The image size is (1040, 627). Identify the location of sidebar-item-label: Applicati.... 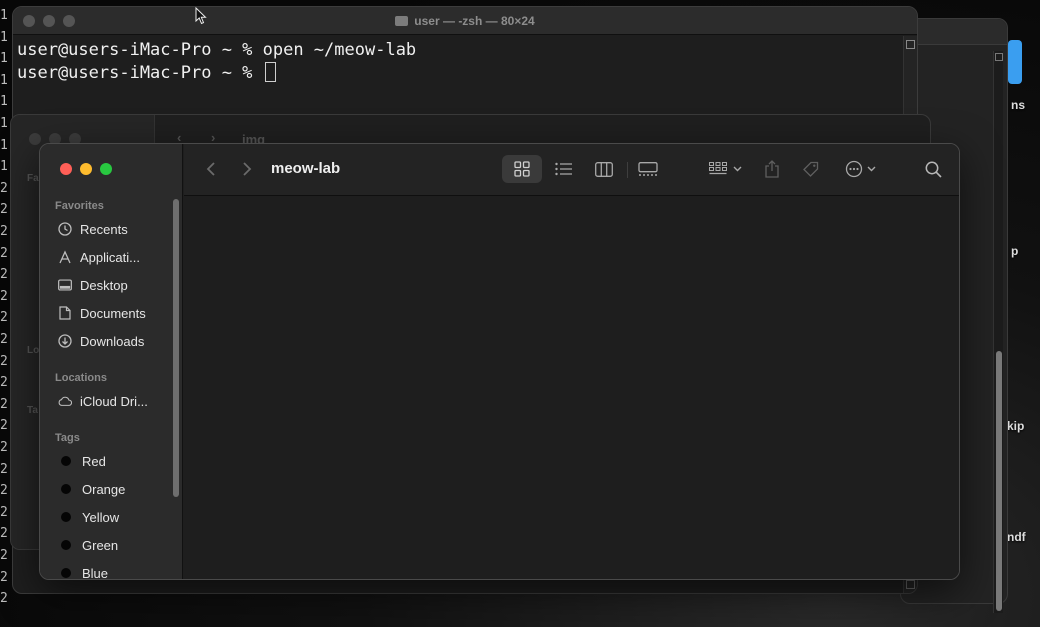
(110, 257).